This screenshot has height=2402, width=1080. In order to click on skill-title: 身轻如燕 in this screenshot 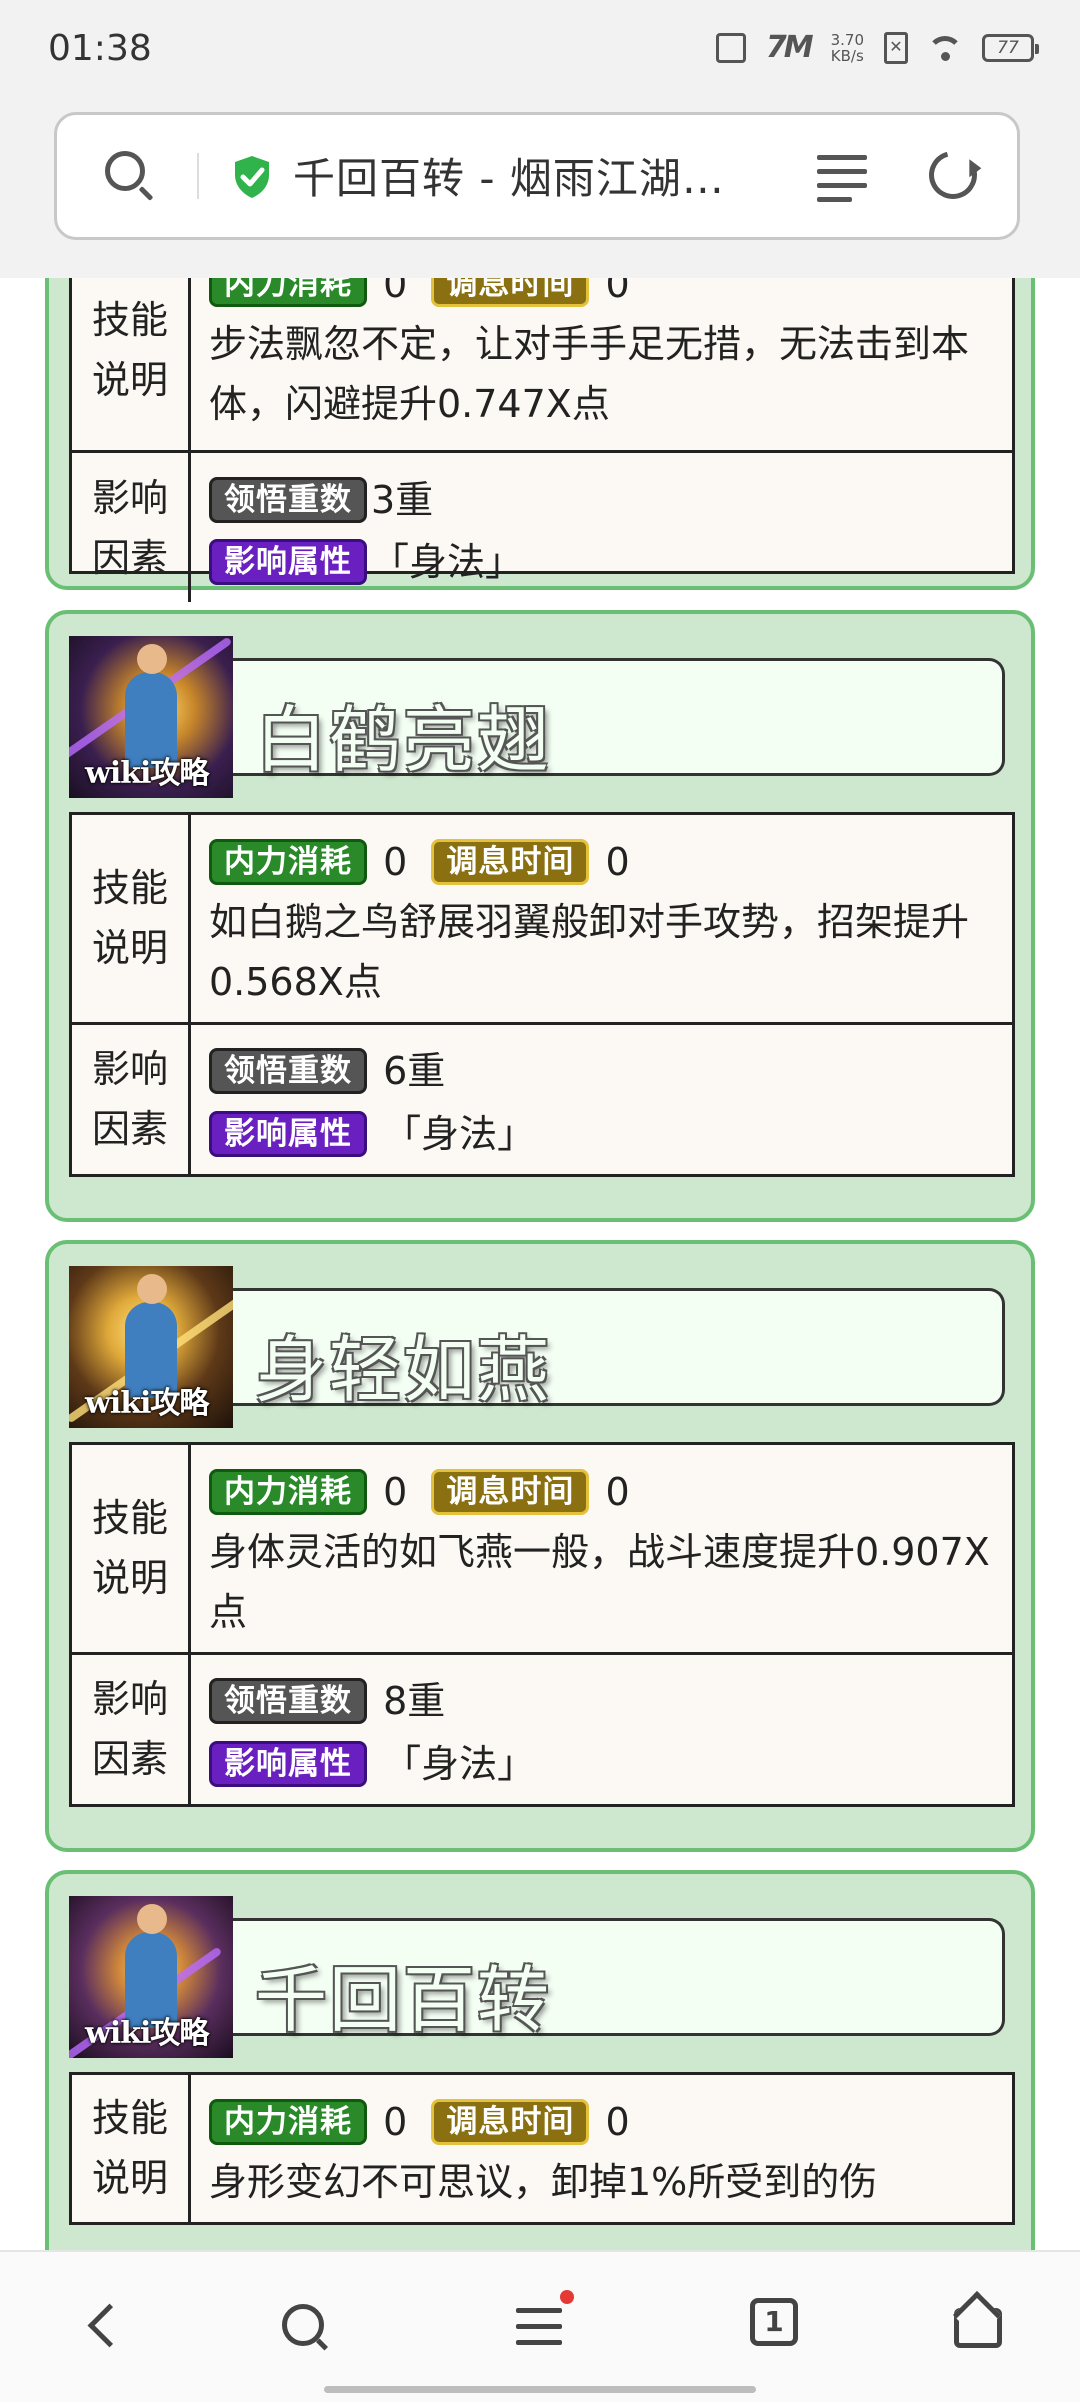, I will do `click(403, 1370)`.